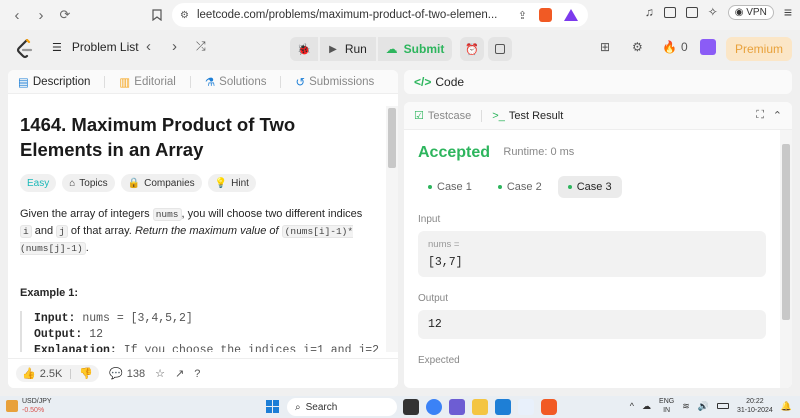 The width and height of the screenshot is (800, 418). Describe the element at coordinates (160, 373) in the screenshot. I see `favorite-button: ☆` at that location.